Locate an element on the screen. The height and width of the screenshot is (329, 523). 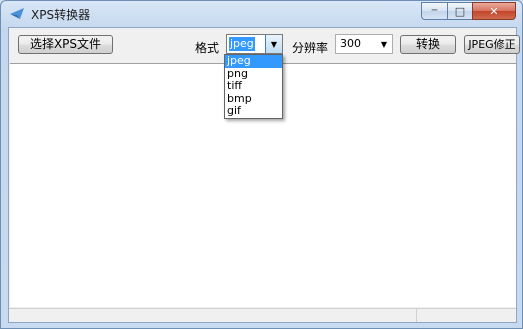
format-selected-value: jpeg is located at coordinates (242, 44).